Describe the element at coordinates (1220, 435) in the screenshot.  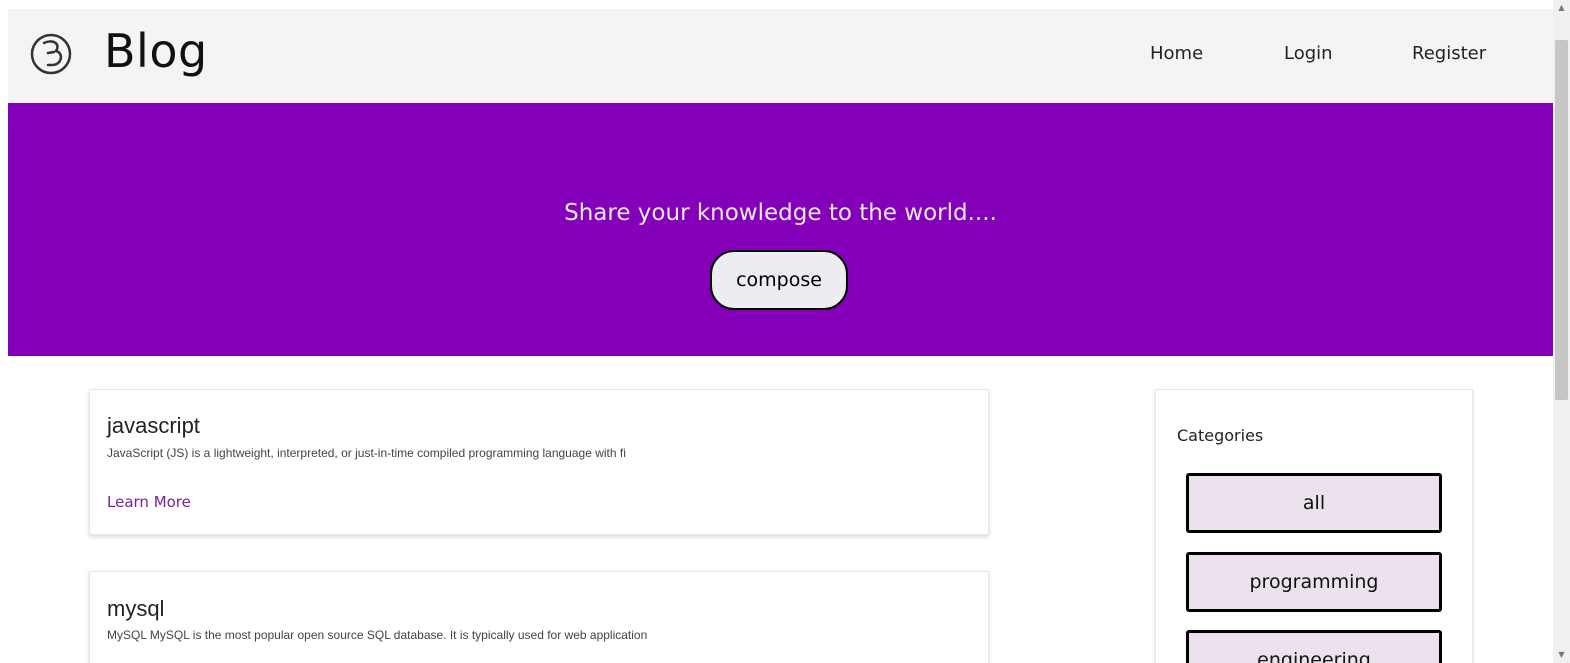
I see `categories-title: Categories` at that location.